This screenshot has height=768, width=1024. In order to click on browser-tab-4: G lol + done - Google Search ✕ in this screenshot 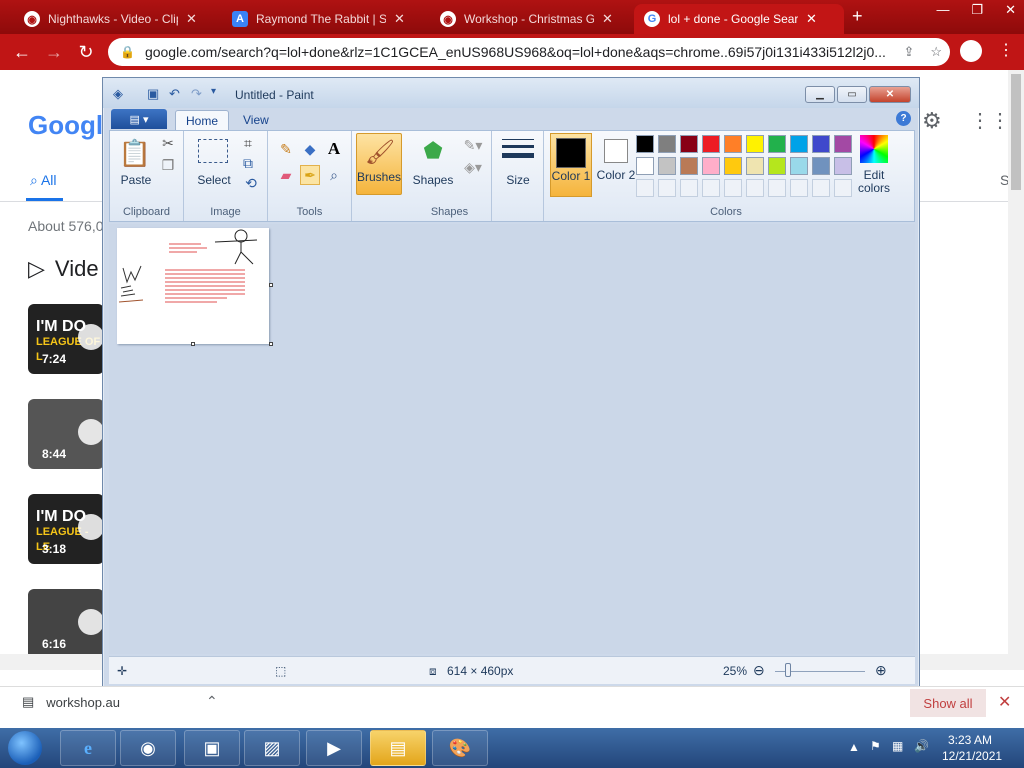, I will do `click(739, 19)`.